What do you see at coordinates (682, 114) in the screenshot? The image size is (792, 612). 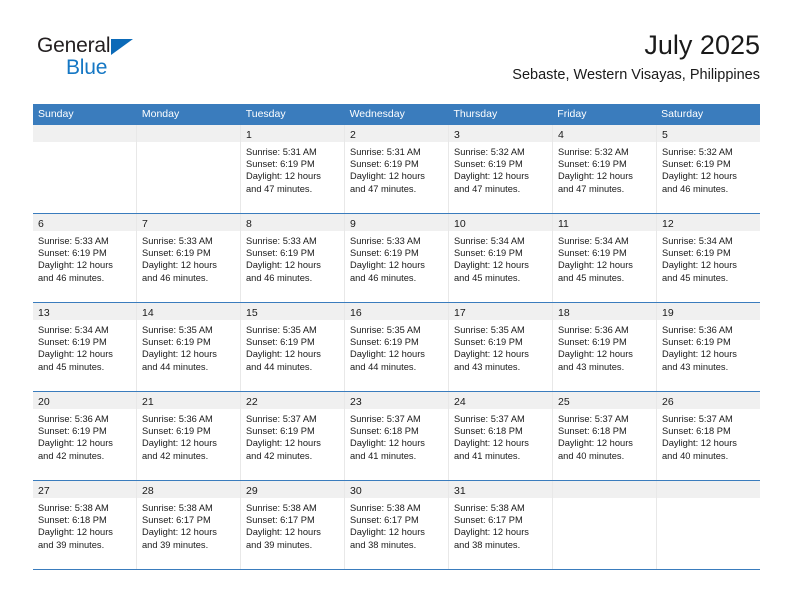 I see `weekday-header-saturday: Saturday` at bounding box center [682, 114].